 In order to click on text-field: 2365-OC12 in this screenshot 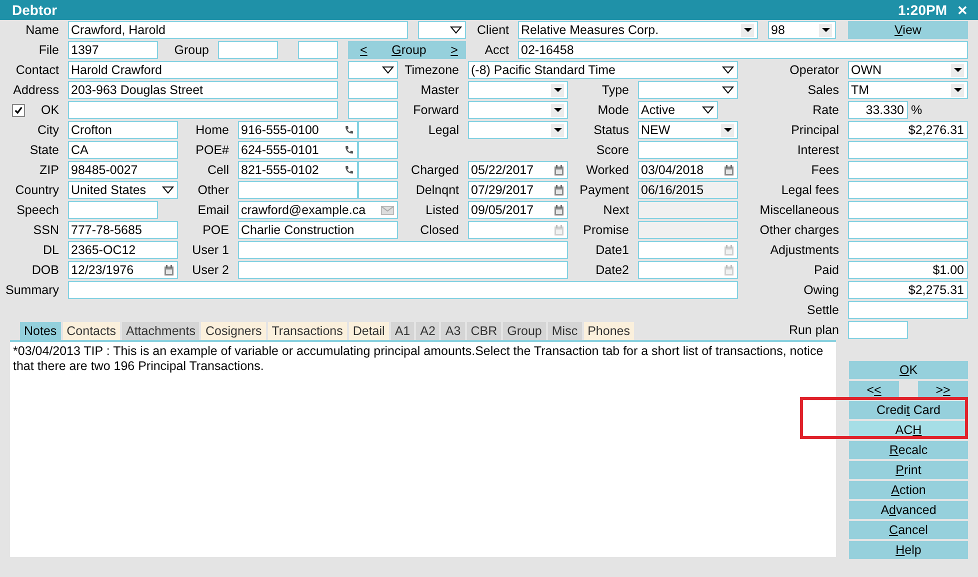, I will do `click(123, 250)`.